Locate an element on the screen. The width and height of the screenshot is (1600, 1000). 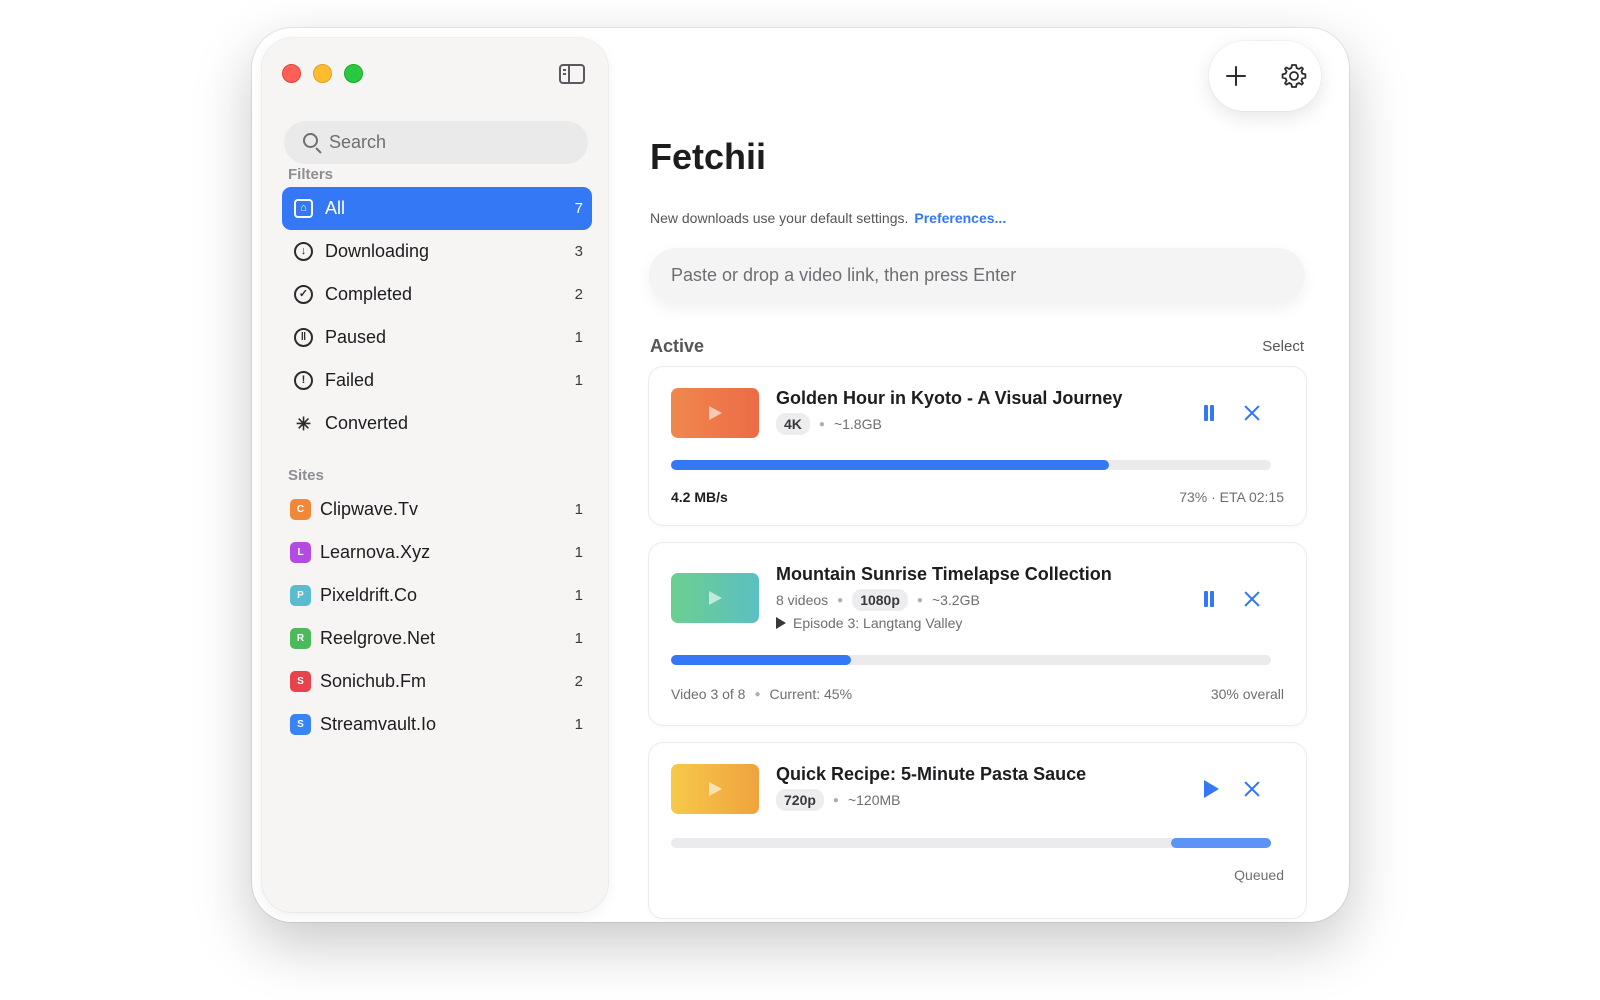
site-badge: C is located at coordinates (300, 509).